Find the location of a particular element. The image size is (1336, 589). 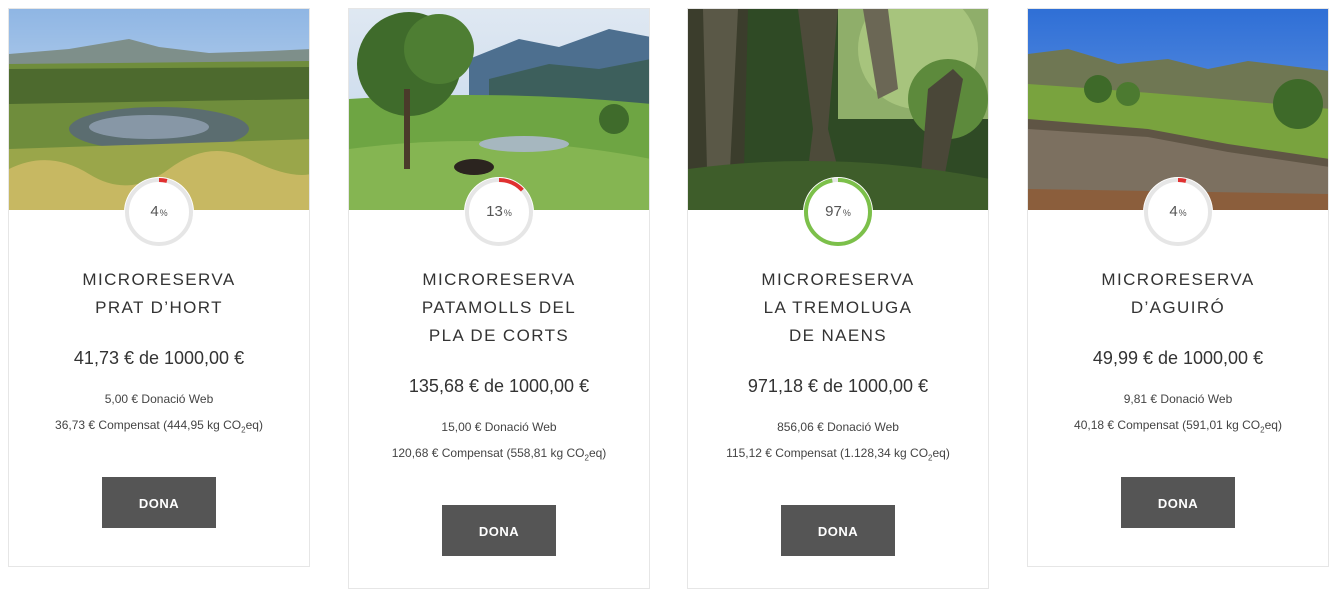

compensated-amount: 36,73 € Compensat (444,95 kg CO2eq) is located at coordinates (159, 426).